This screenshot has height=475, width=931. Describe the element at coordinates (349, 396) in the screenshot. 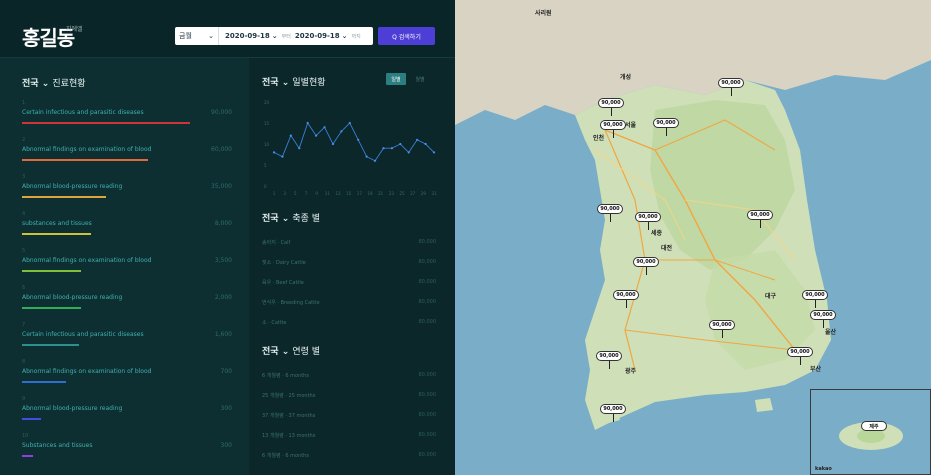

I see `age-row: 25 개월령 · 25 months 80,000` at that location.